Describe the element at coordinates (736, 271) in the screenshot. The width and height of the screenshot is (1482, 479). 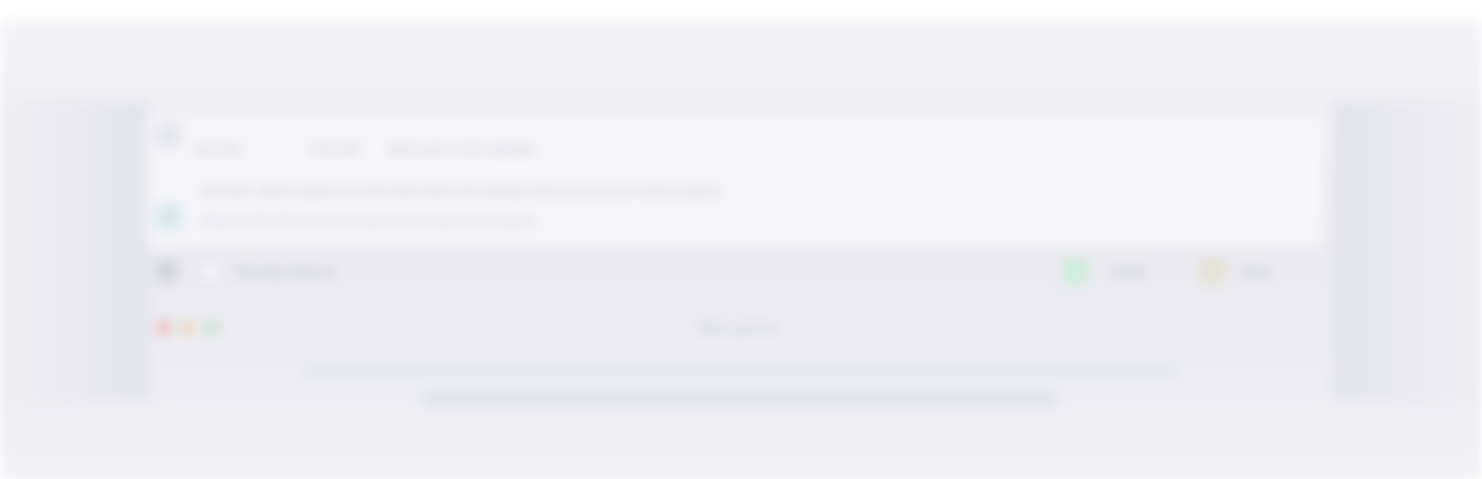
I see `composer-row: Message #general Huddle Share` at that location.